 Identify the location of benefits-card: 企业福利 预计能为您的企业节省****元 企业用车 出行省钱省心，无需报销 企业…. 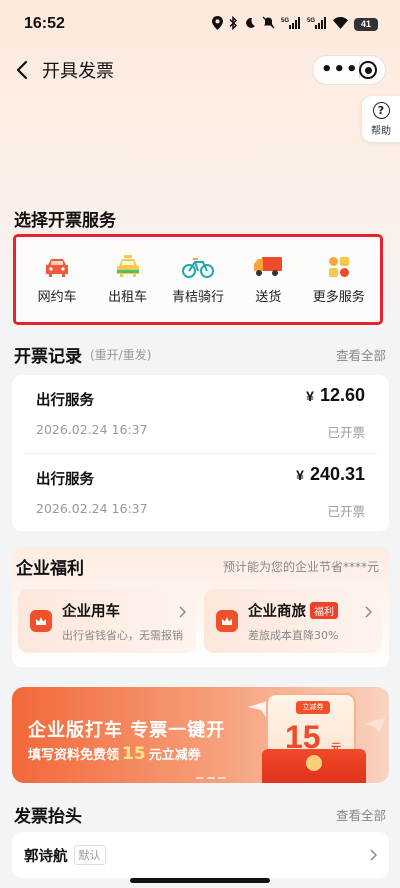
(200, 607).